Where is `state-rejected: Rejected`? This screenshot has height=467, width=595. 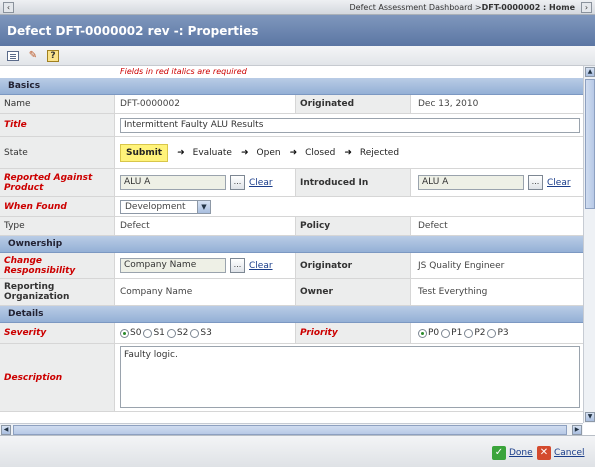
state-rejected: Rejected is located at coordinates (379, 152).